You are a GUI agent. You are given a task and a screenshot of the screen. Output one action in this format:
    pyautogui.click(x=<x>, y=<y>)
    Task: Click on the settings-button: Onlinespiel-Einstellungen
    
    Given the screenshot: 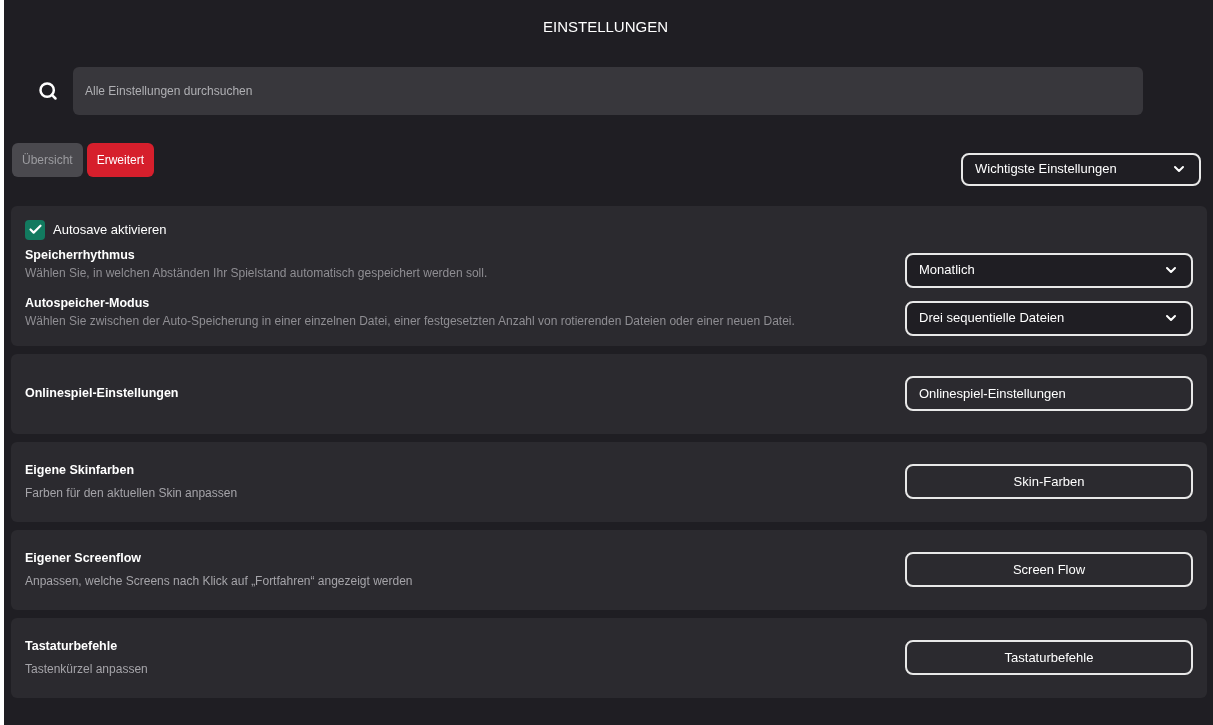 What is the action you would take?
    pyautogui.click(x=1049, y=393)
    